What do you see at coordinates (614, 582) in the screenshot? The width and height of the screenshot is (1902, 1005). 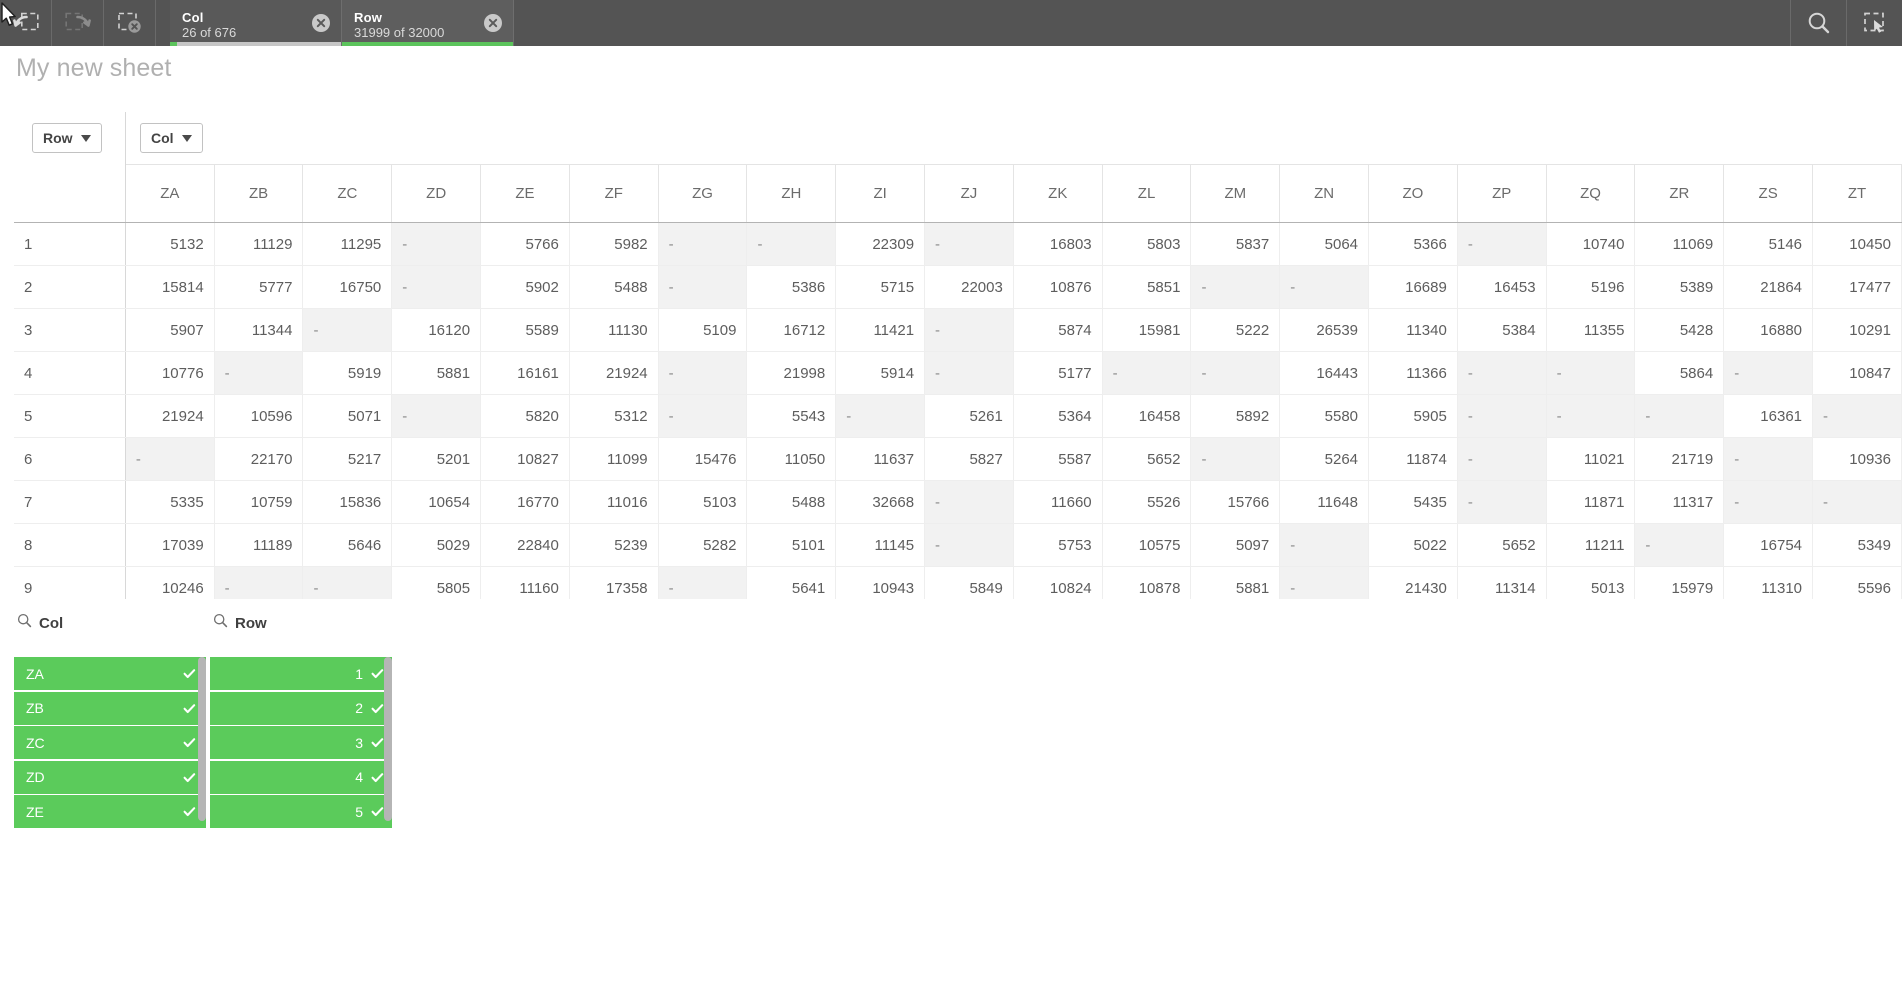 I see `pivot-cell: 17358` at bounding box center [614, 582].